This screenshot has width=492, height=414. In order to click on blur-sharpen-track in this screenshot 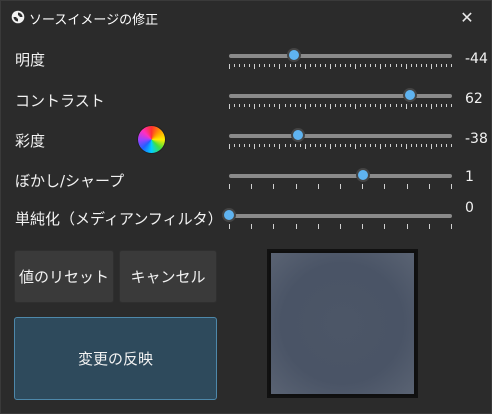, I will do `click(340, 176)`.